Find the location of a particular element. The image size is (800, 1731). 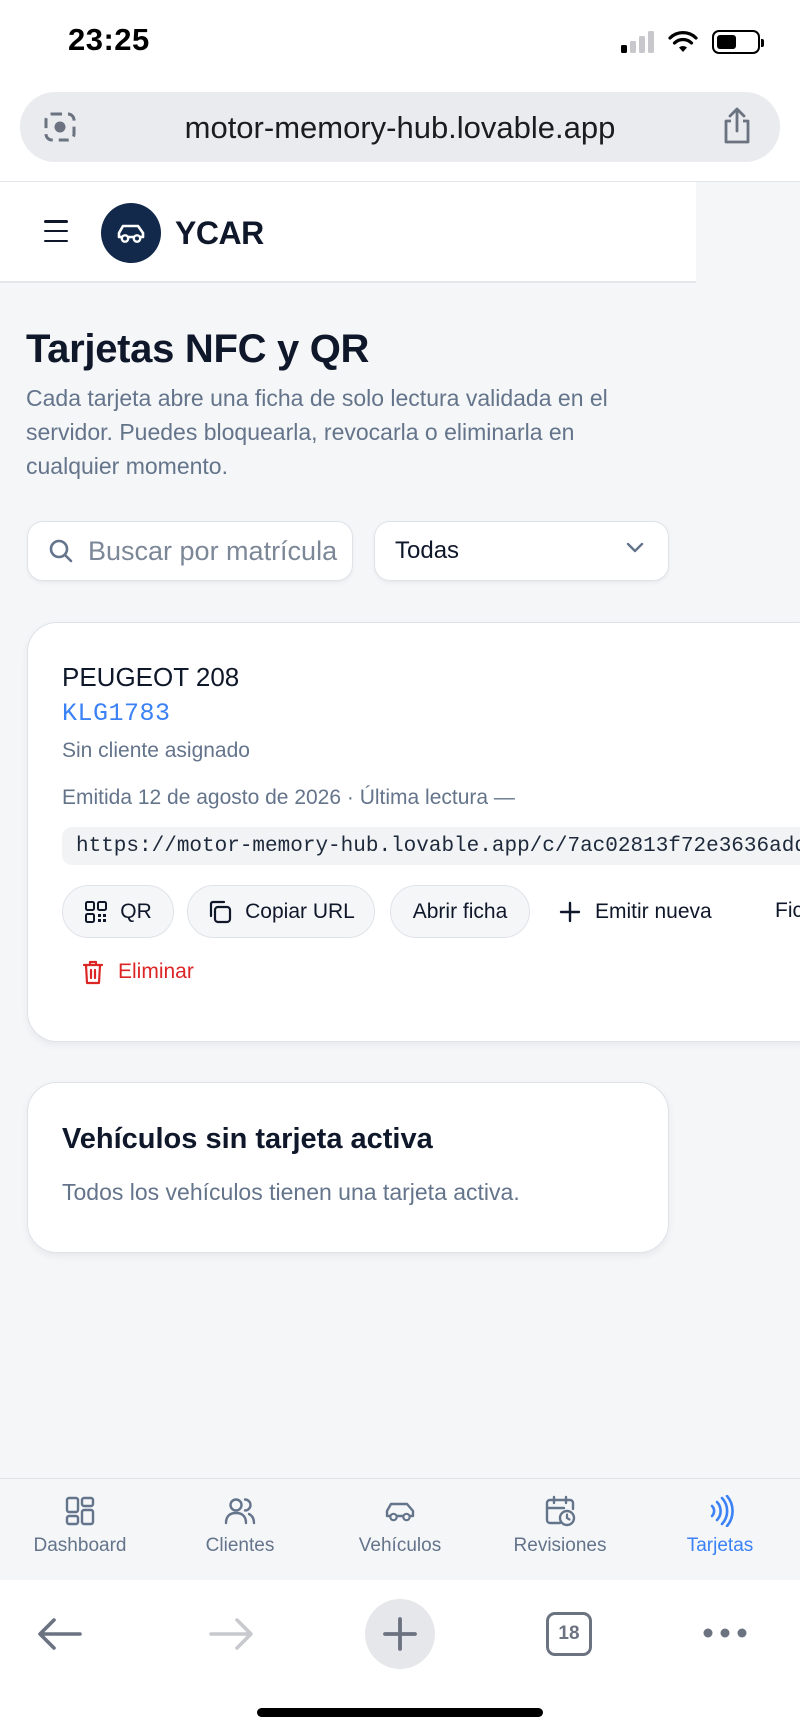

hamburger-menu-icon is located at coordinates (56, 231).